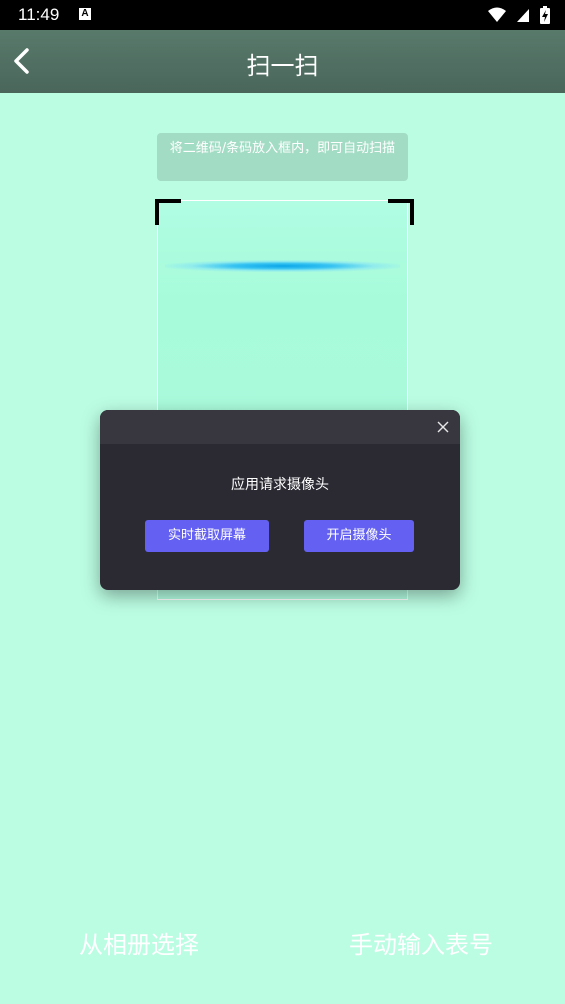  I want to click on scan-corner-top-left, so click(168, 212).